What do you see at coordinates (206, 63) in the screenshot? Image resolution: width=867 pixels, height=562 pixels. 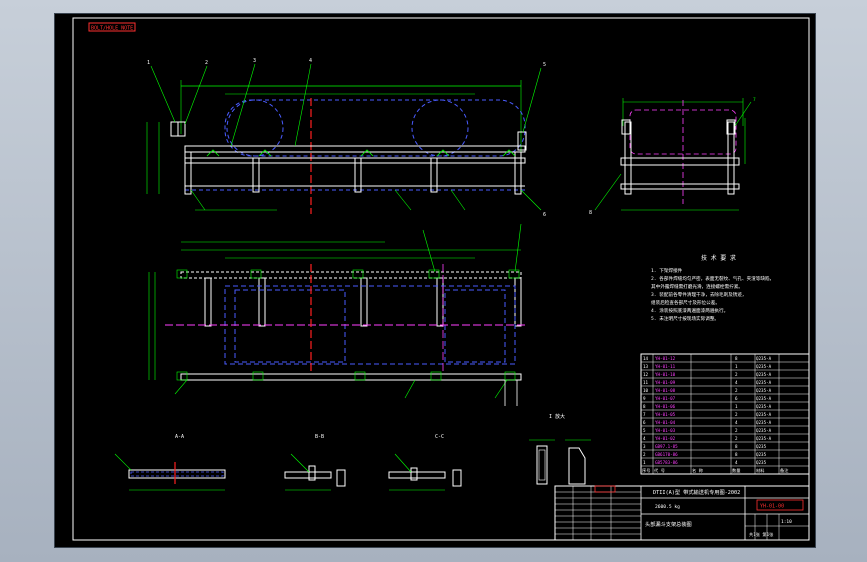 I see `callout-2: 2` at bounding box center [206, 63].